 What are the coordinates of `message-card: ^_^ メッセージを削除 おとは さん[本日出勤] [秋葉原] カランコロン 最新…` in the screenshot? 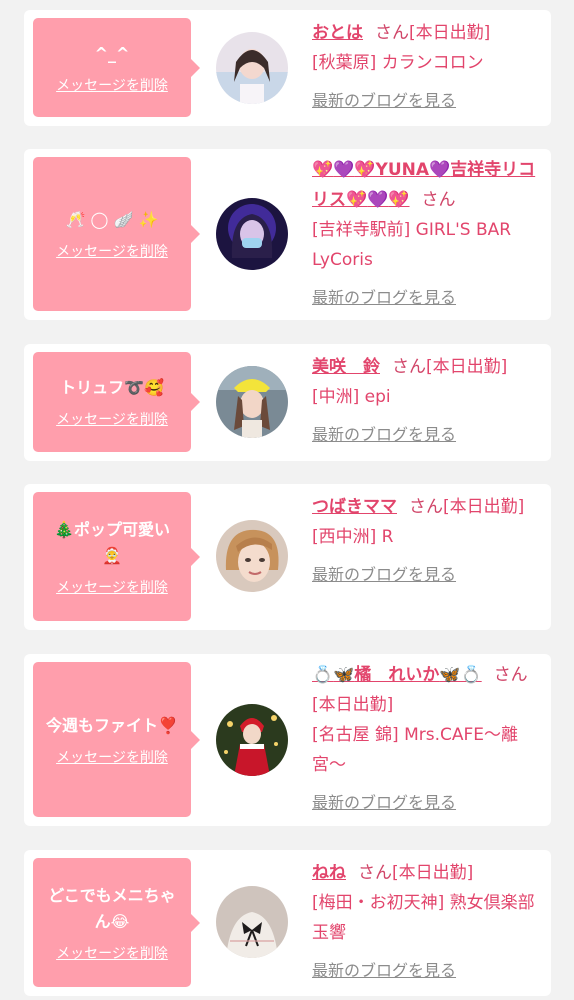 It's located at (287, 68).